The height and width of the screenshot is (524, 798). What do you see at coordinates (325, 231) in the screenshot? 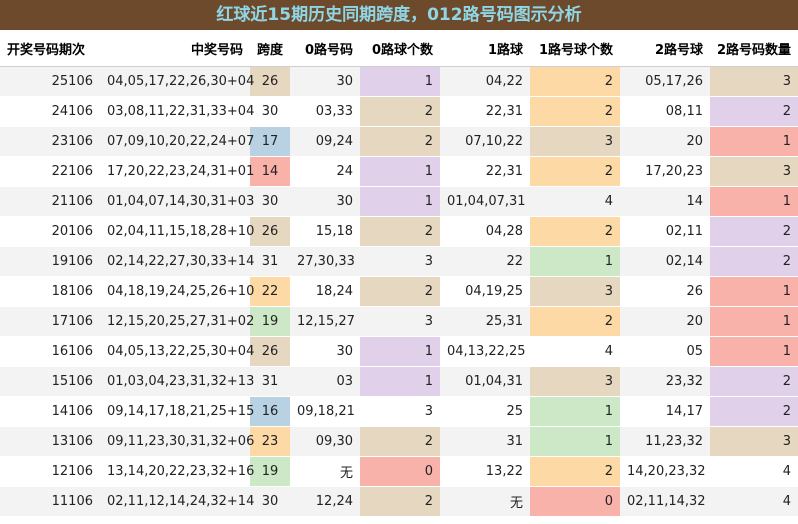
I see `route0-numbers-cell: 15,18` at bounding box center [325, 231].